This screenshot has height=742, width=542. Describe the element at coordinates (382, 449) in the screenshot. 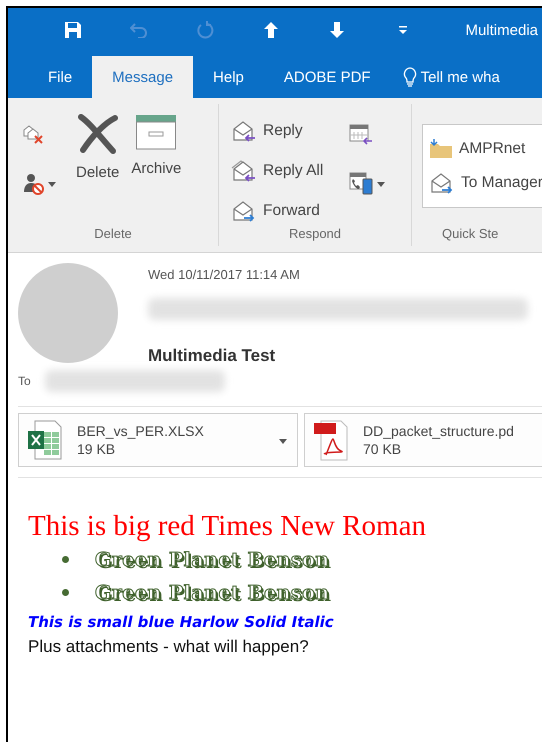

I see `attachment-size: 70 KB` at that location.